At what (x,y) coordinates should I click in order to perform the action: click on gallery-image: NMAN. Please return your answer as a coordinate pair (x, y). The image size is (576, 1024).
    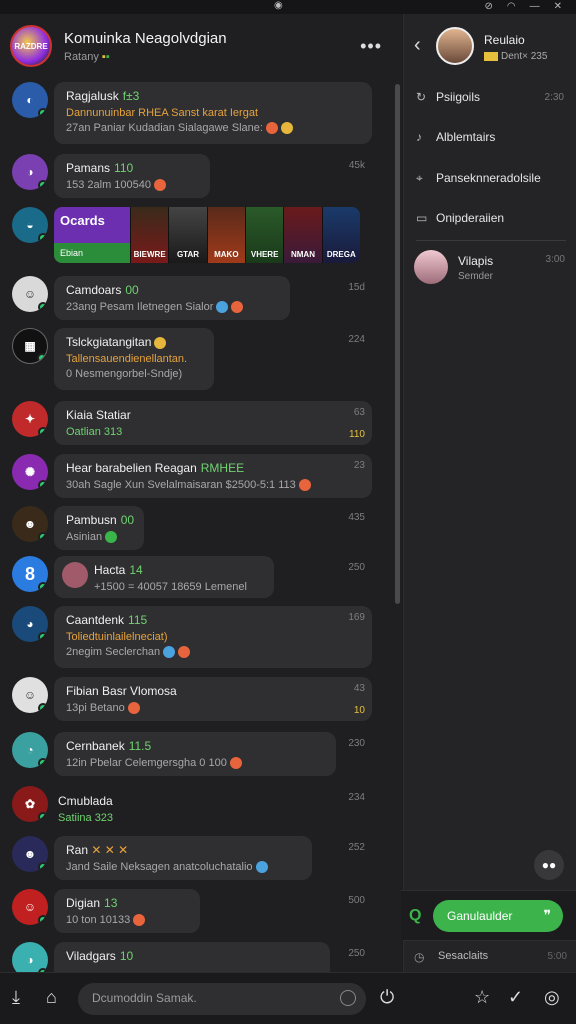
    Looking at the image, I should click on (302, 235).